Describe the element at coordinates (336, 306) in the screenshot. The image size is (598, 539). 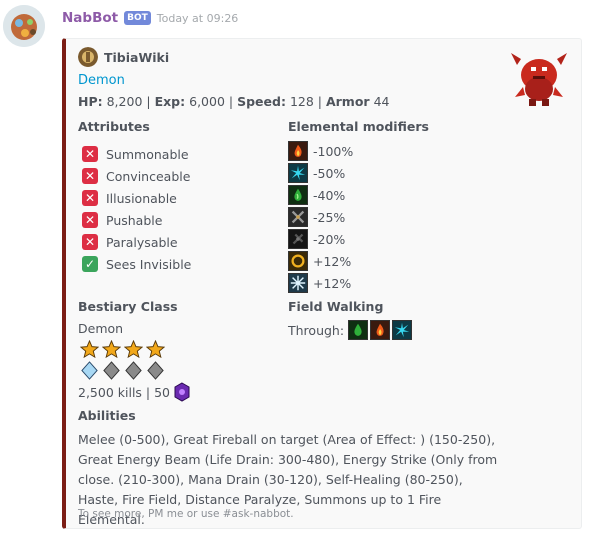
I see `field-walking-heading: Field Walking` at that location.